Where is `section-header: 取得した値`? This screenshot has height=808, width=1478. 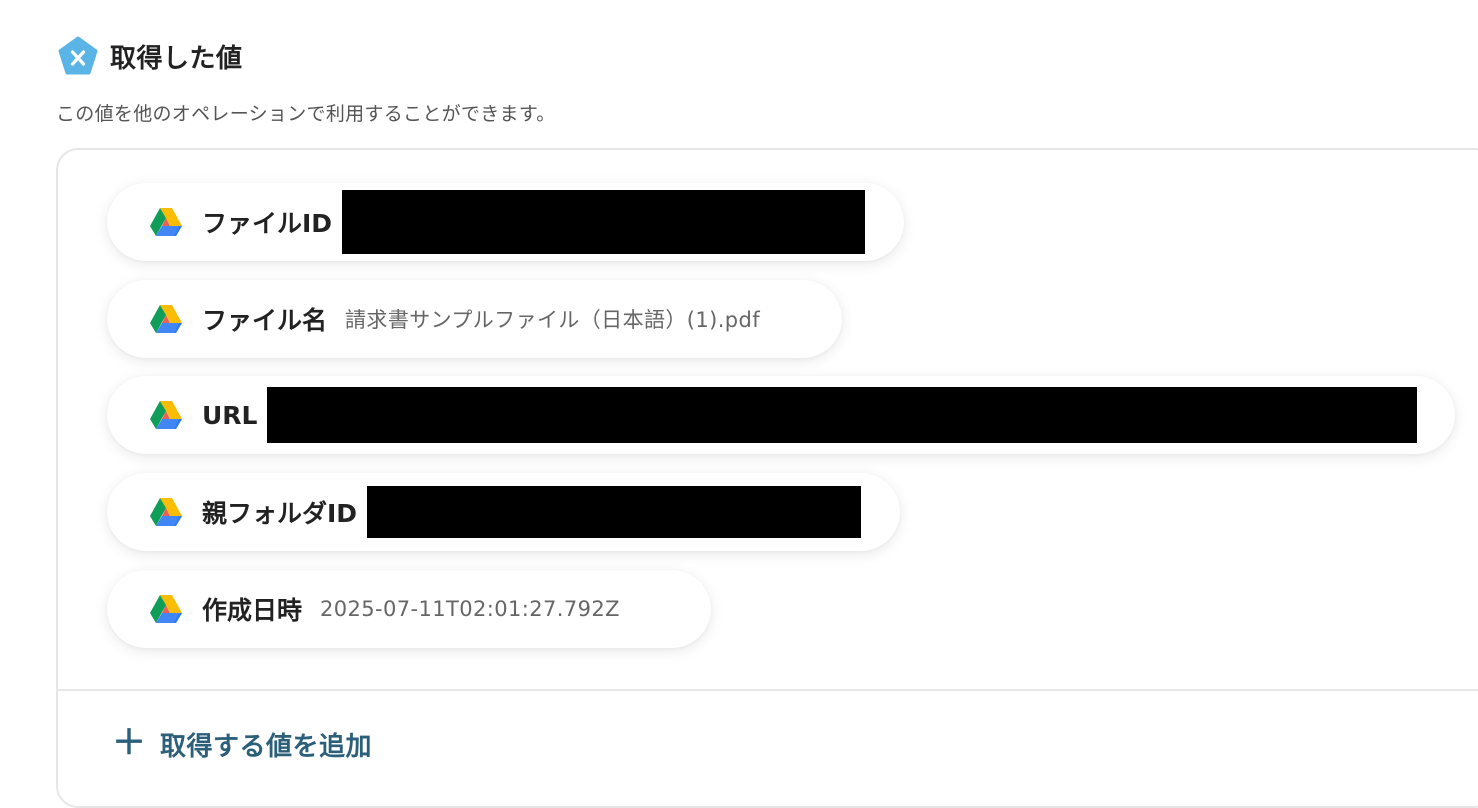
section-header: 取得した値 is located at coordinates (150, 56).